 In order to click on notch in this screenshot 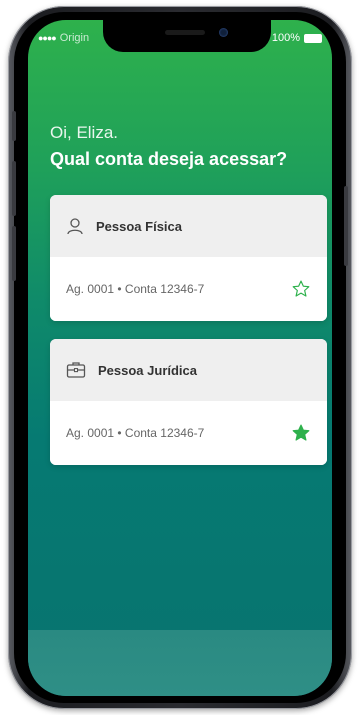, I will do `click(187, 36)`.